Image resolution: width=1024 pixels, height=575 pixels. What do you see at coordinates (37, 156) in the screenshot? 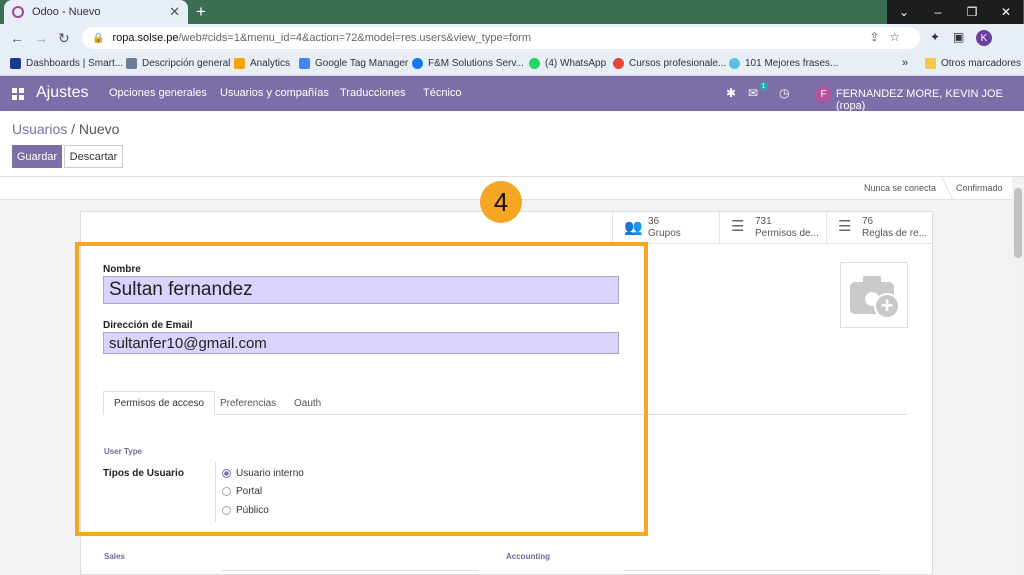
I see `save-button: Guardar` at bounding box center [37, 156].